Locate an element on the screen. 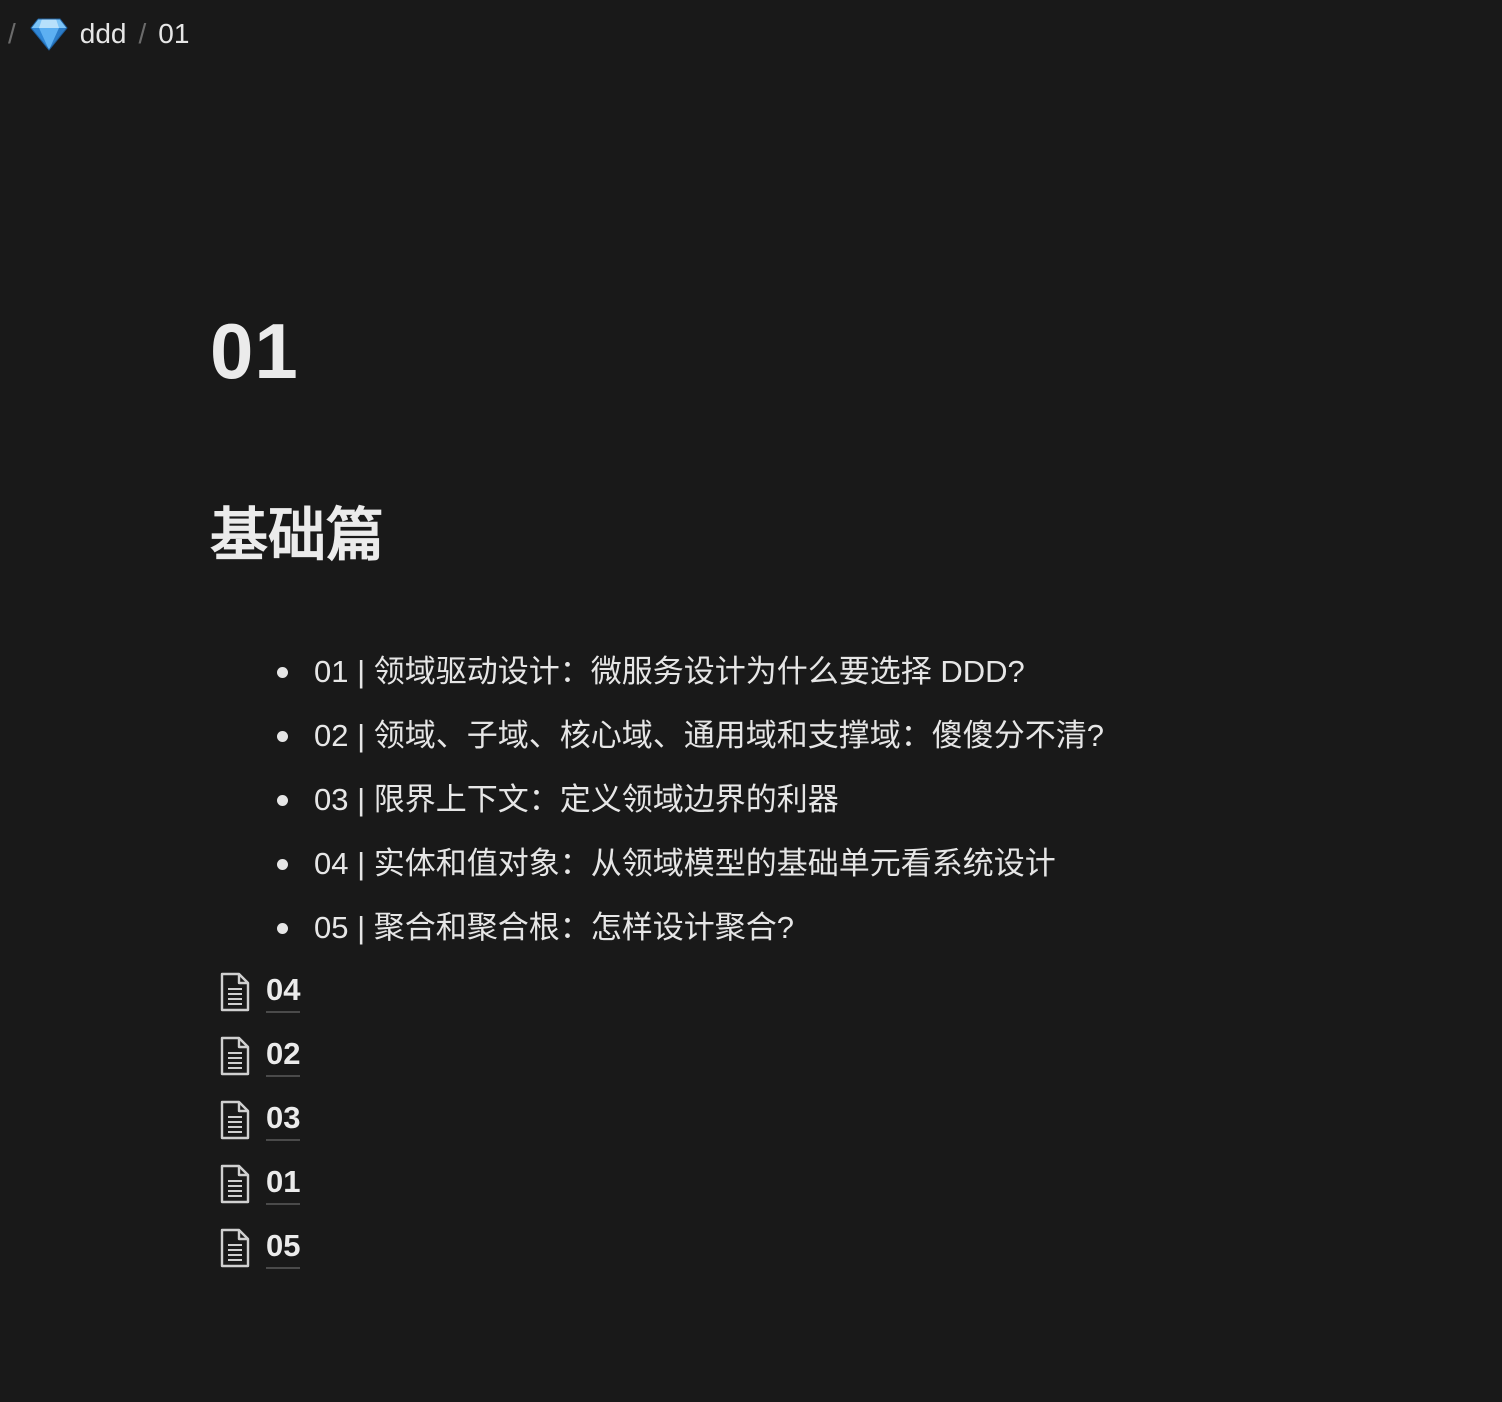 The height and width of the screenshot is (1402, 1502). breadcrumb: / ddd / 01 is located at coordinates (97, 34).